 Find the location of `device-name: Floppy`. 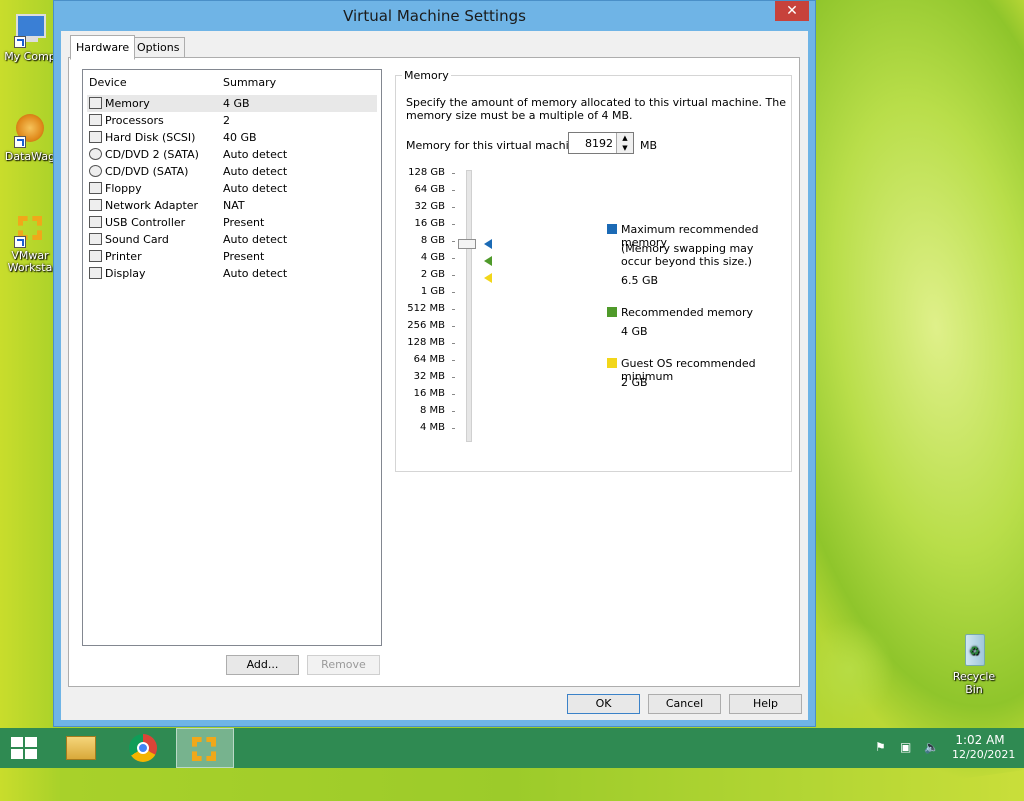

device-name: Floppy is located at coordinates (123, 188).